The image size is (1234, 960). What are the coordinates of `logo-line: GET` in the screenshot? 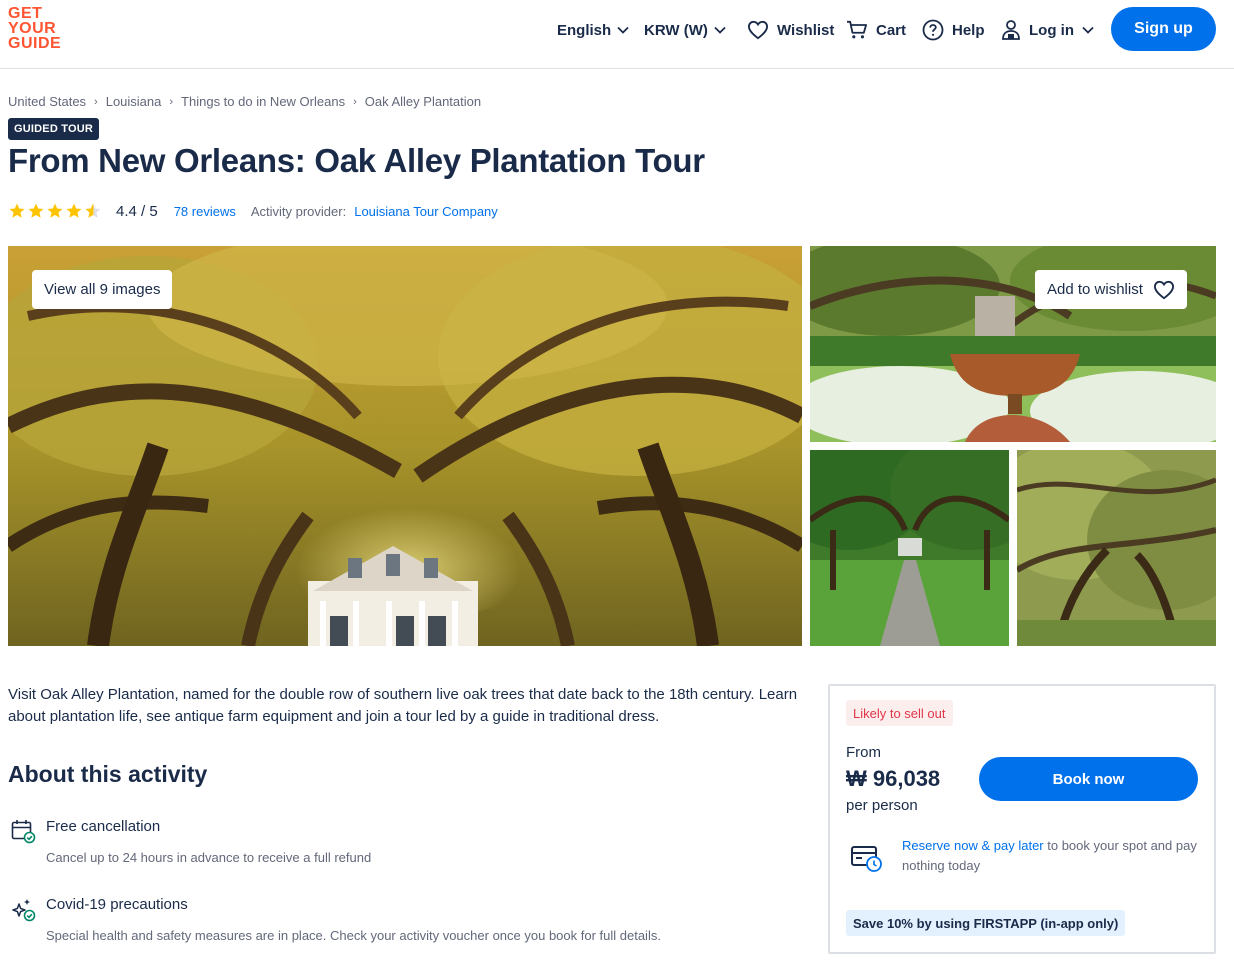 It's located at (25, 13).